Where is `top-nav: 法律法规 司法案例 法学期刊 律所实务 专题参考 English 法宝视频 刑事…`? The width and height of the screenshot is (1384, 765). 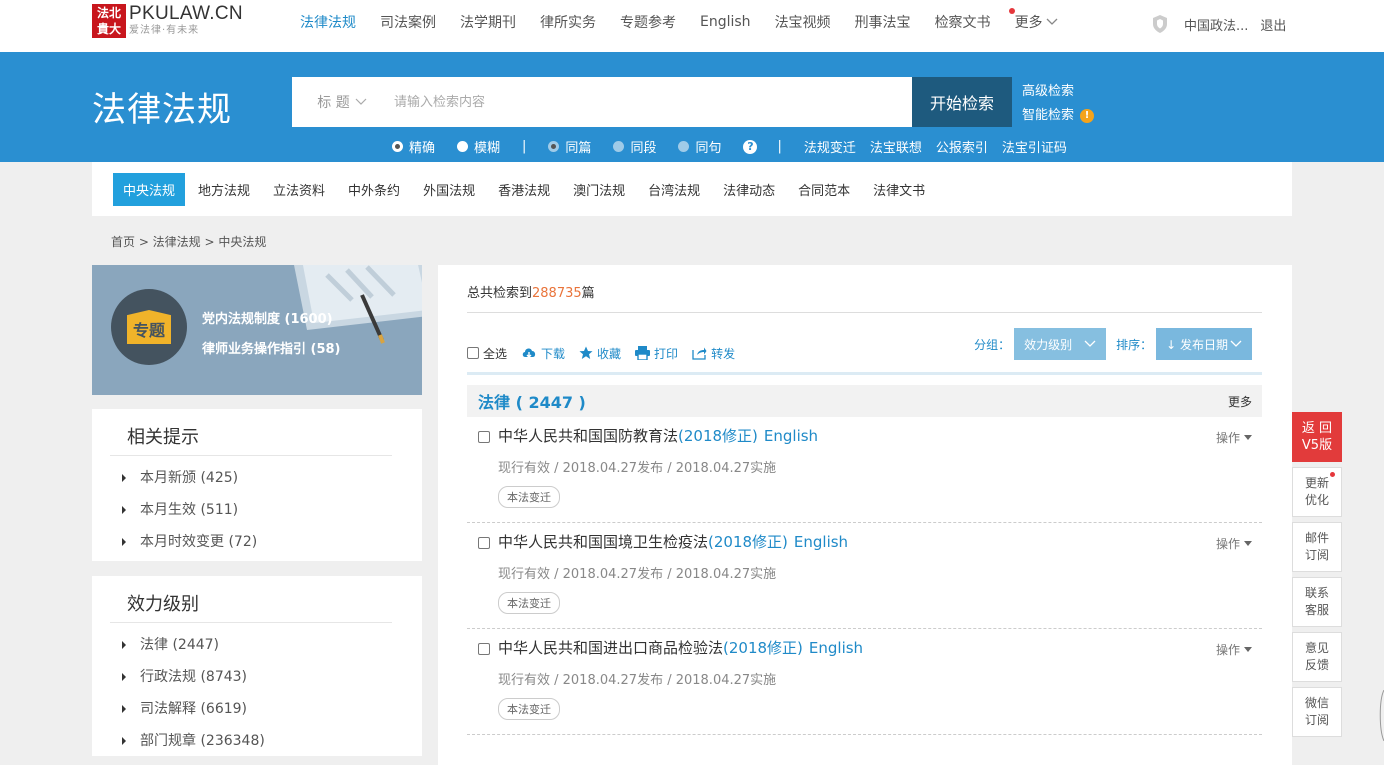 top-nav: 法律法规 司法案例 法学期刊 律所实务 专题参考 English 法宝视频 刑事… is located at coordinates (691, 22).